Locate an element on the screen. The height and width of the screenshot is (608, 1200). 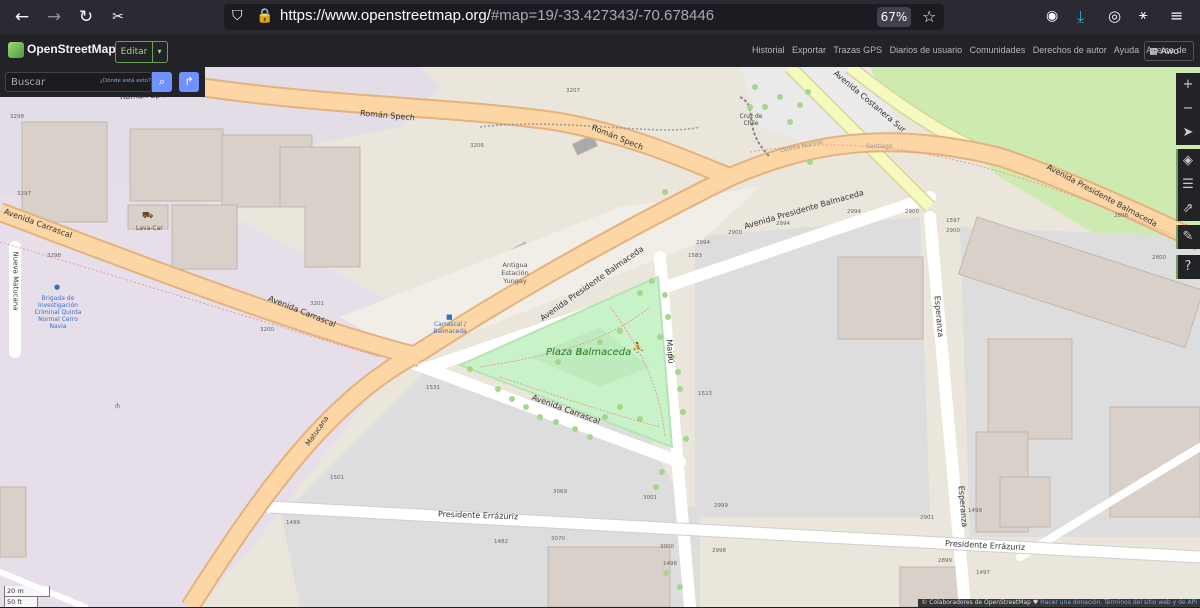
account-icon: ◎ is located at coordinates (1114, 16).